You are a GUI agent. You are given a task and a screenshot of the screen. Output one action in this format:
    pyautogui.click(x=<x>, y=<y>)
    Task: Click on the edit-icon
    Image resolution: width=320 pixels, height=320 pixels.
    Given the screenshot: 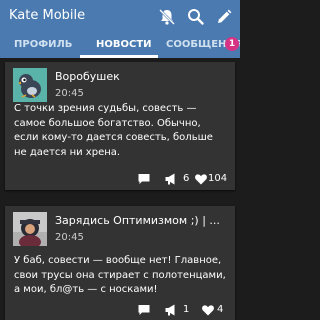 What is the action you would take?
    pyautogui.click(x=224, y=17)
    